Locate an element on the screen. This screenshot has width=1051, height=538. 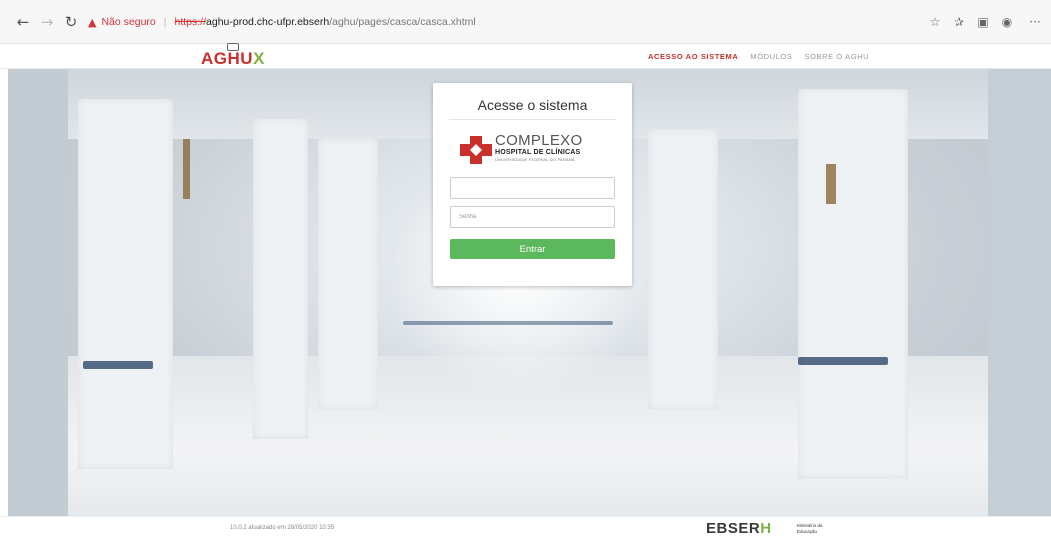
bg-left-wall is located at coordinates (38, 292).